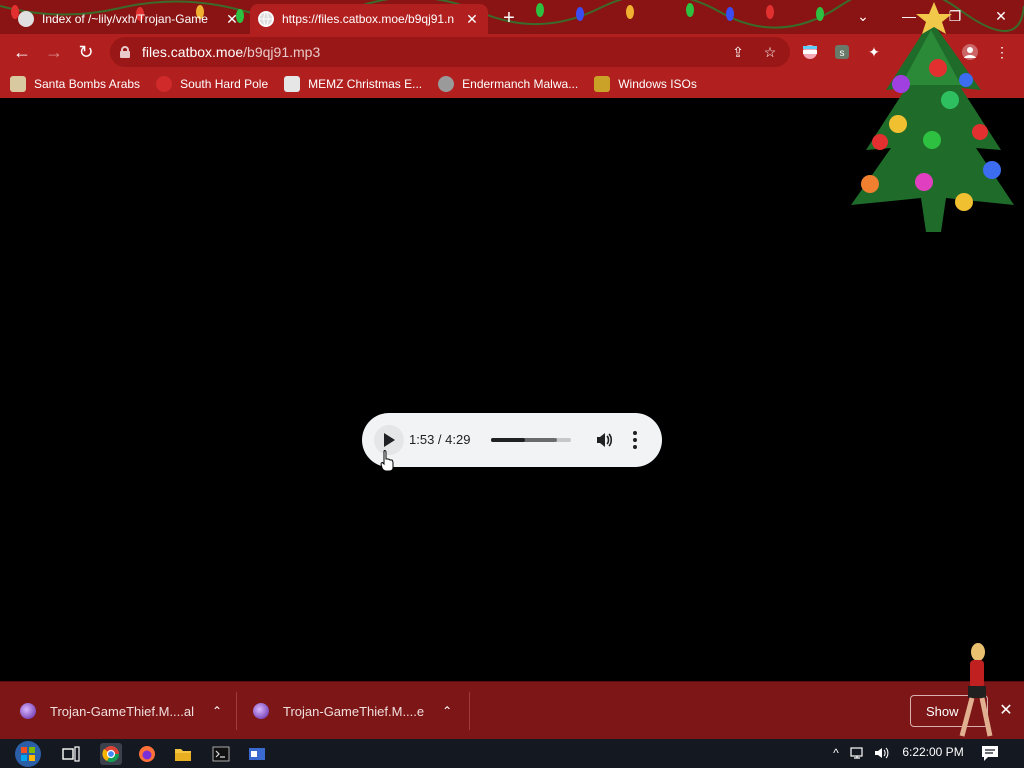  I want to click on file-explorer-icon, so click(183, 754).